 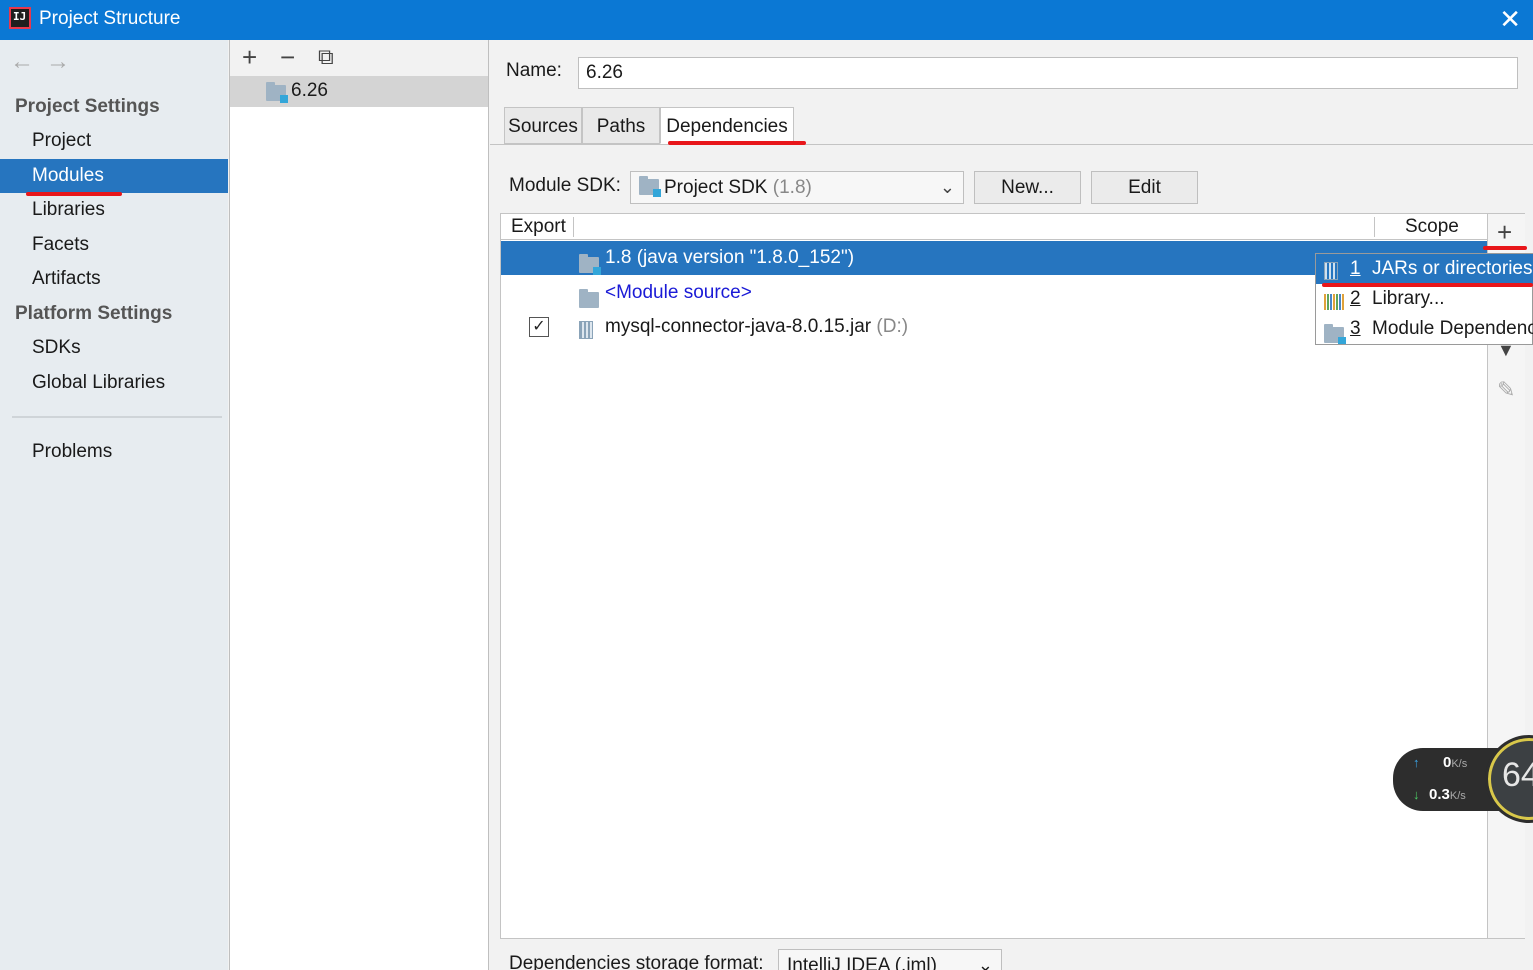 What do you see at coordinates (1457, 796) in the screenshot?
I see `download-unit: K/s` at bounding box center [1457, 796].